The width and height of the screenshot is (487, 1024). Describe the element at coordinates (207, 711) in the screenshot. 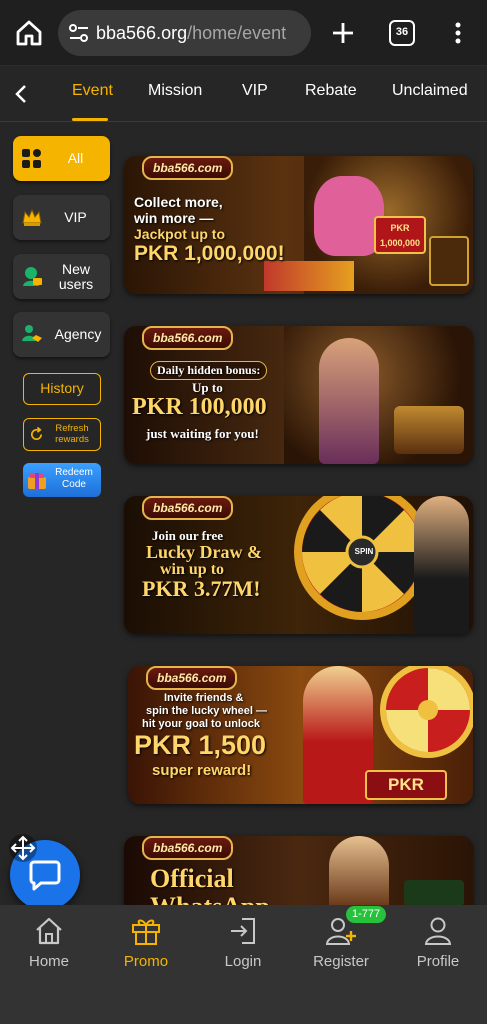

I see `banner-line: spin the lucky wheel —` at that location.